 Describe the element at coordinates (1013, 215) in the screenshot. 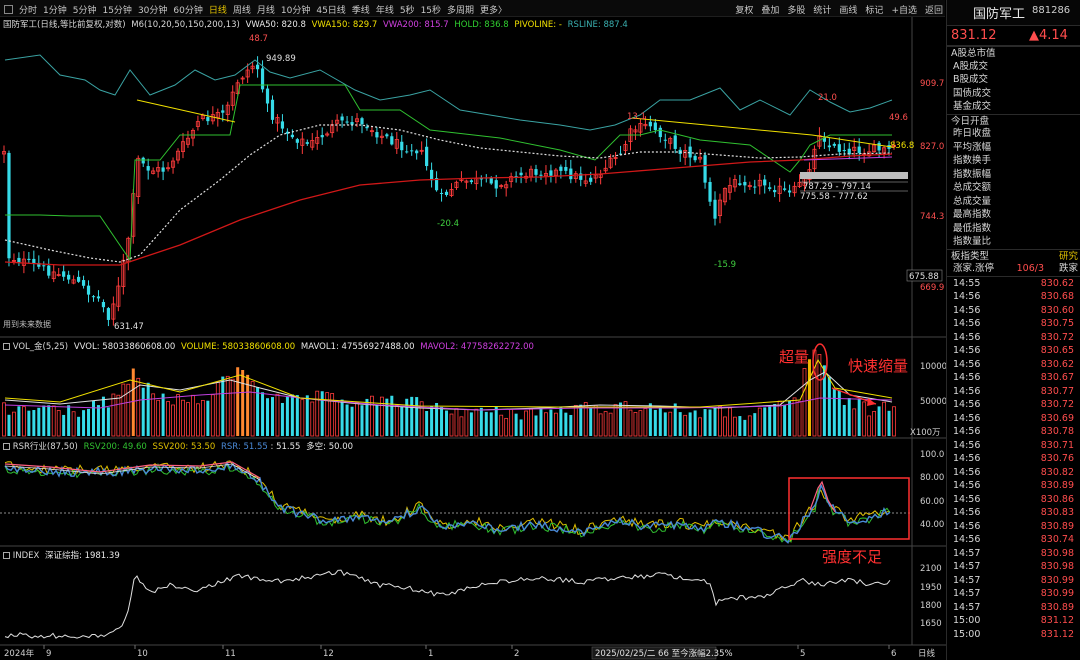

I see `stats-item-12: 最高指数` at that location.